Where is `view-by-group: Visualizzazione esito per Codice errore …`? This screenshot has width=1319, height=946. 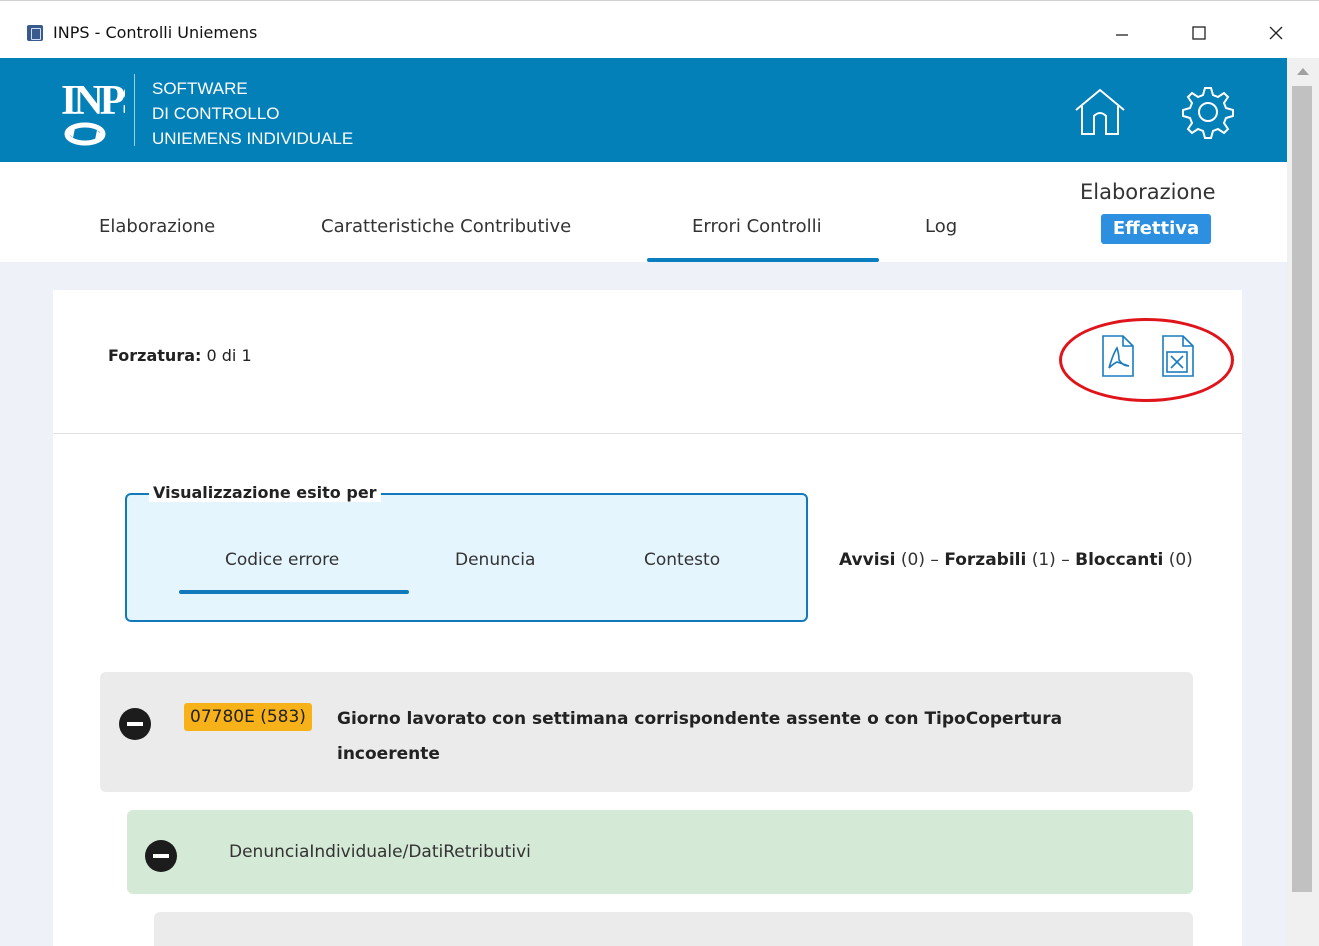 view-by-group: Visualizzazione esito per Codice errore … is located at coordinates (466, 552).